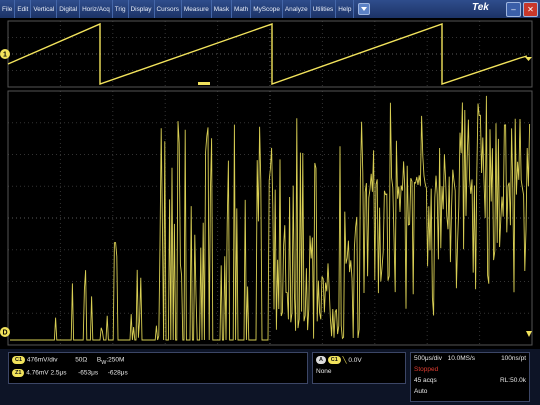 This screenshot has height=405, width=540. Describe the element at coordinates (480, 7) in the screenshot. I see `tek-logo: Tek` at that location.